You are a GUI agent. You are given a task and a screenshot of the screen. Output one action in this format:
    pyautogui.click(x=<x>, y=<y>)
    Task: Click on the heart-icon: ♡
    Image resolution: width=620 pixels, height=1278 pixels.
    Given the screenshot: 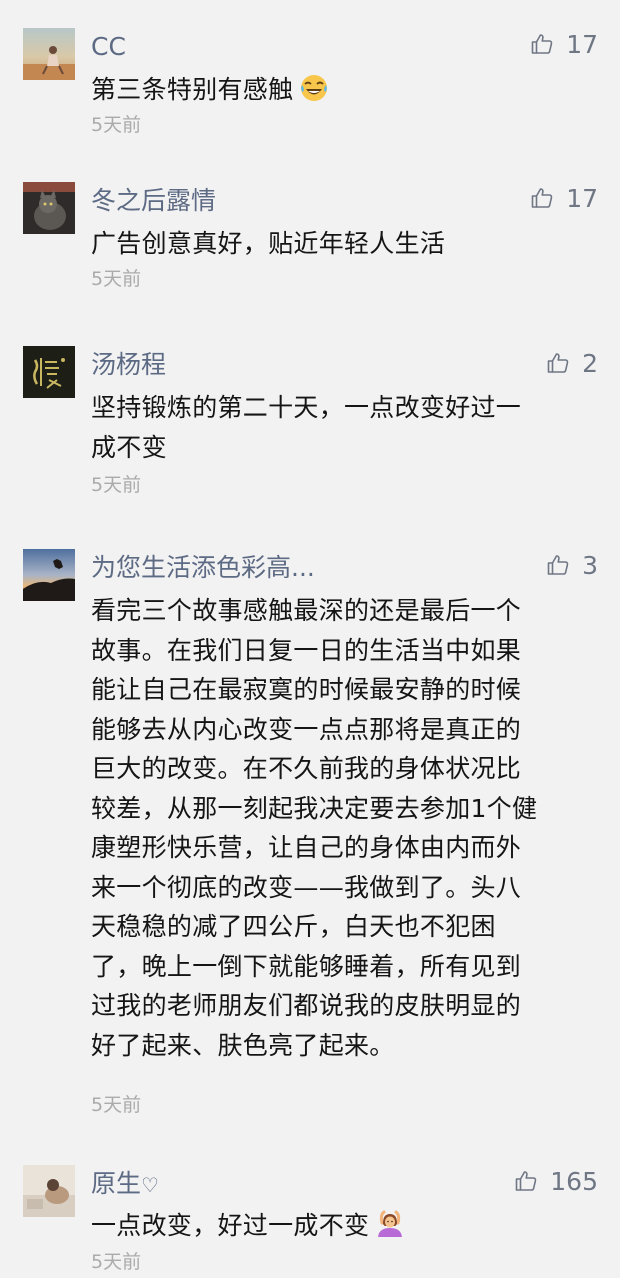 What is the action you would take?
    pyautogui.click(x=150, y=1185)
    